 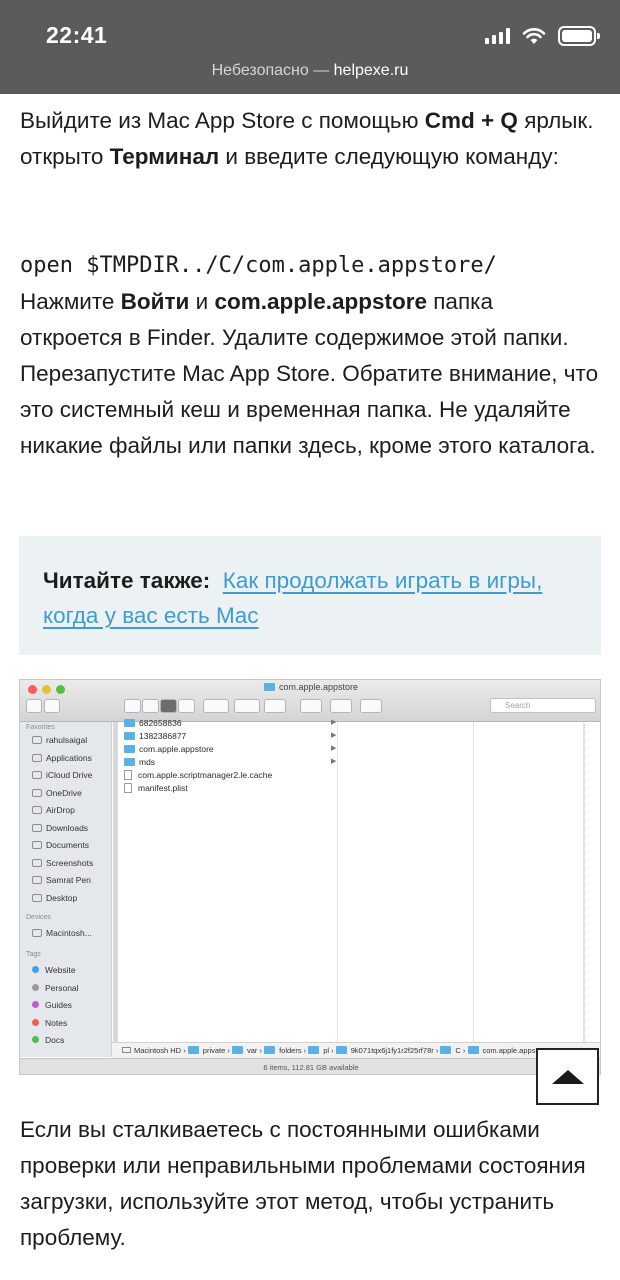 I want to click on gear-icon, so click(x=247, y=706).